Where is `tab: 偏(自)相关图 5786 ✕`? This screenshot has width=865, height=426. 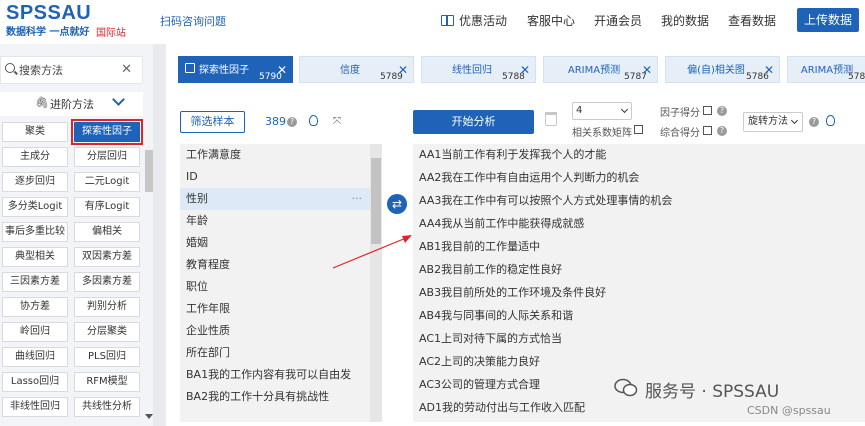 tab: 偏(自)相关图 5786 ✕ is located at coordinates (722, 69).